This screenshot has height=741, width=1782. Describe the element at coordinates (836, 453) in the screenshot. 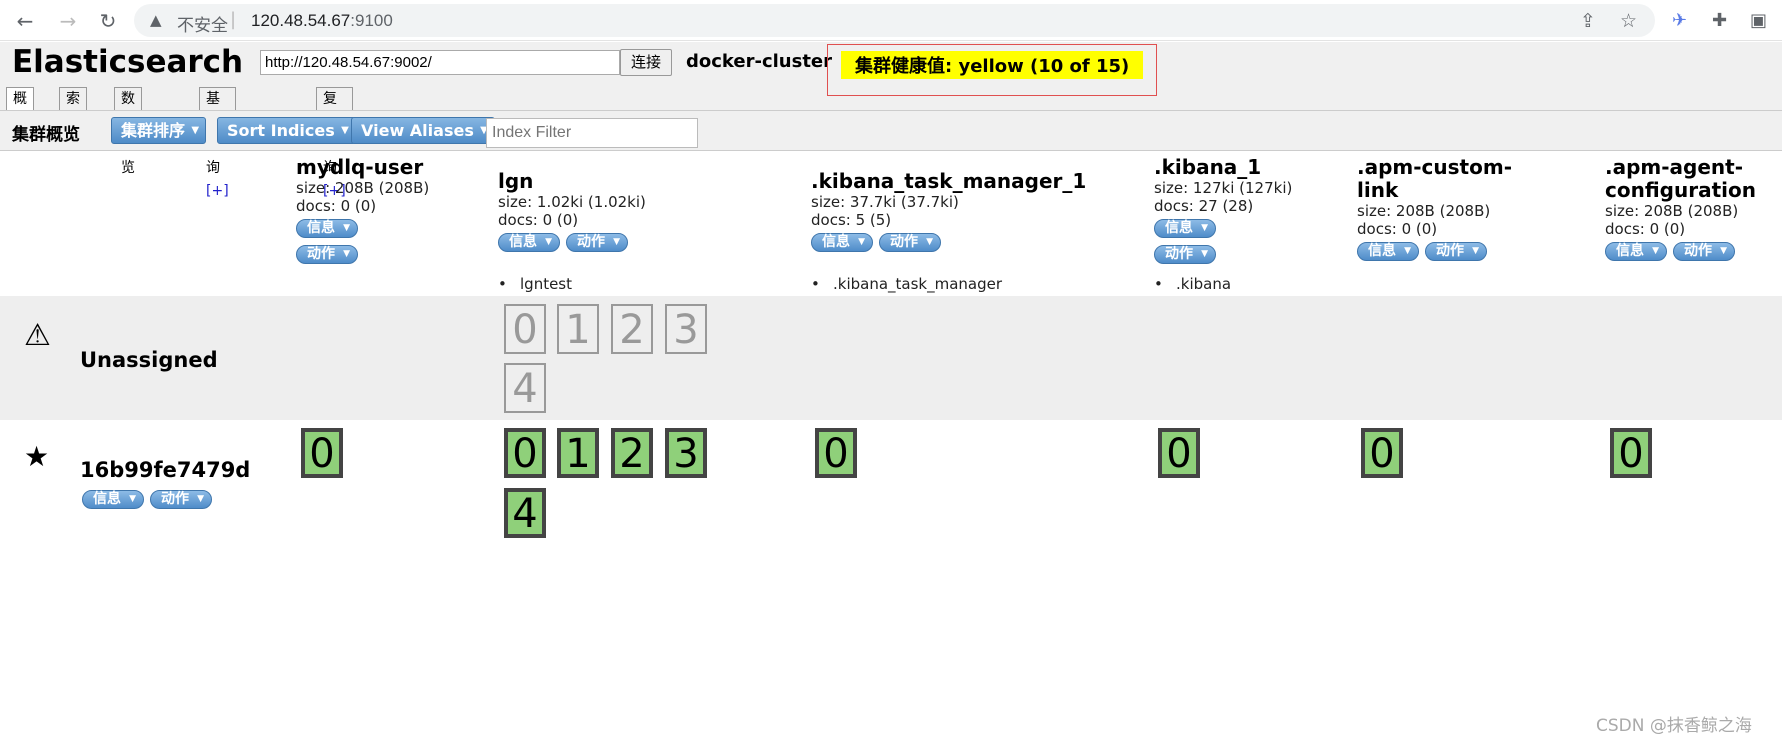

I see `shard-kibana-task-manager: 0` at that location.